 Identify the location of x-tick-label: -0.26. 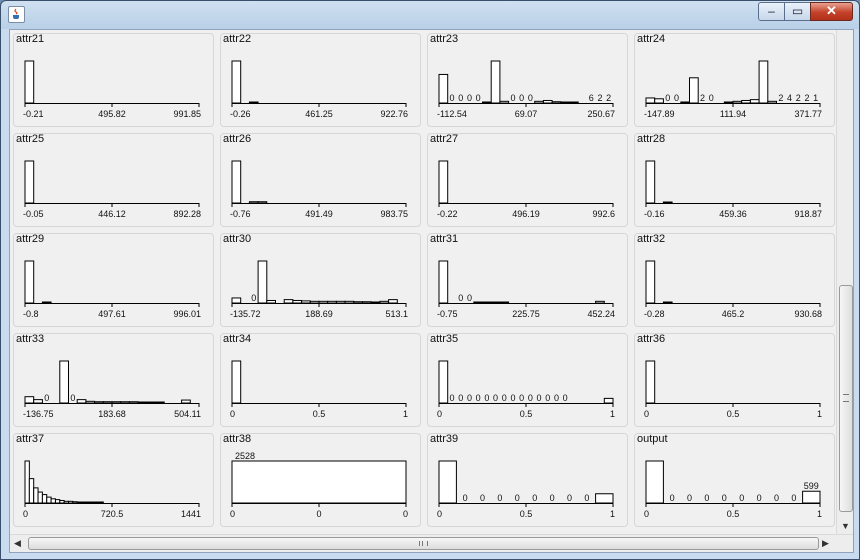
(240, 114).